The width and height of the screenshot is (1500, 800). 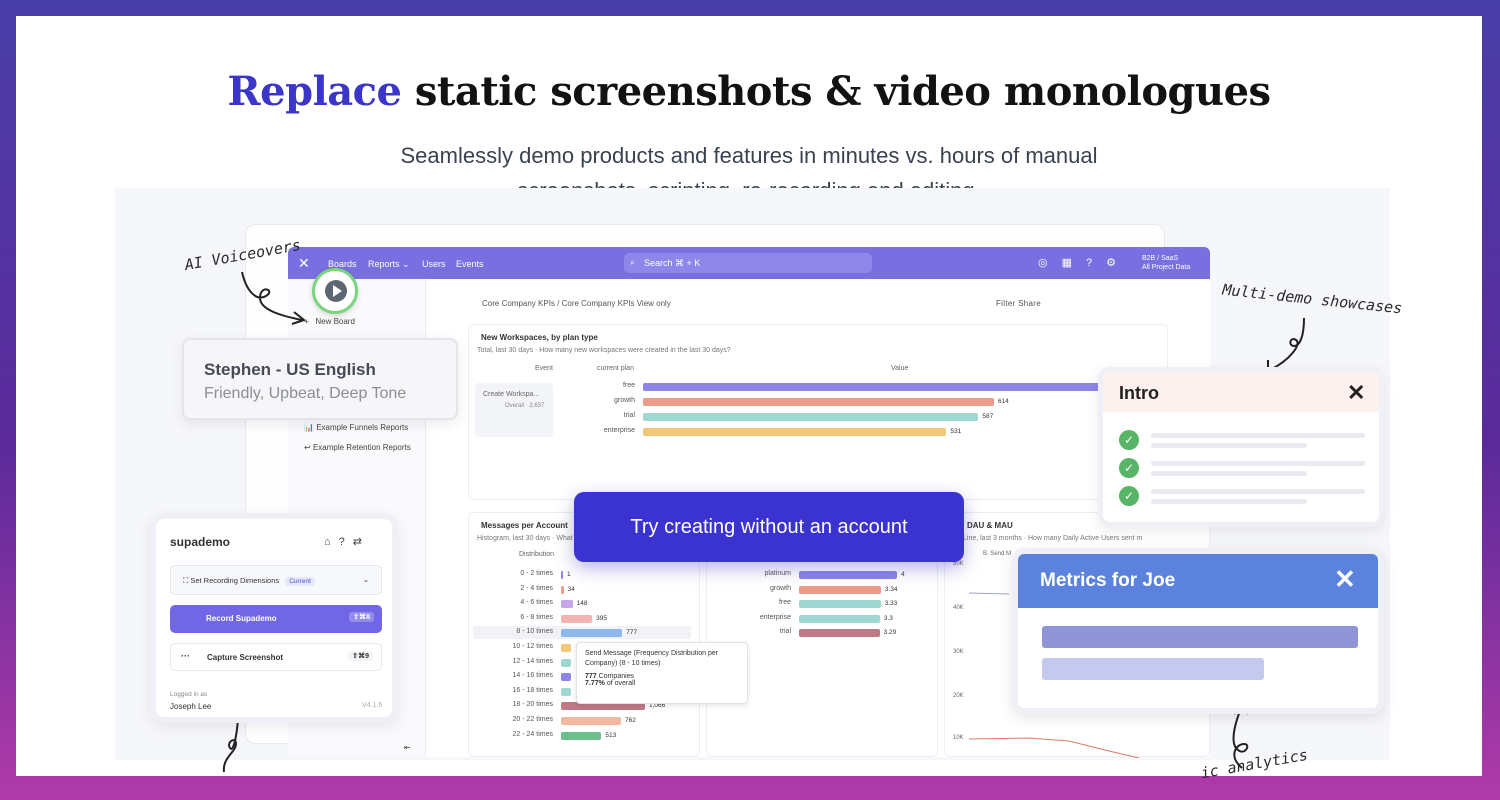 What do you see at coordinates (1160, 258) in the screenshot?
I see `project-name: B2B / SaaS` at bounding box center [1160, 258].